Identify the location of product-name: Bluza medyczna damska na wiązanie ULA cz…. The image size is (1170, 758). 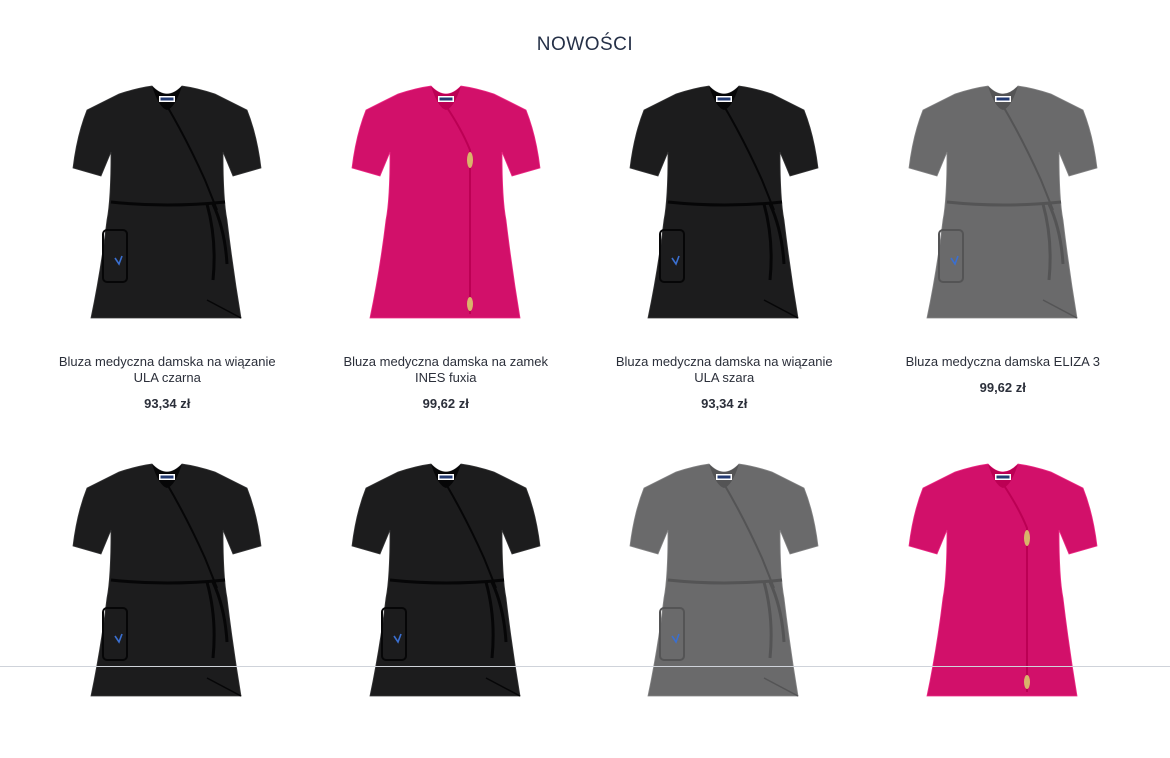
(167, 370).